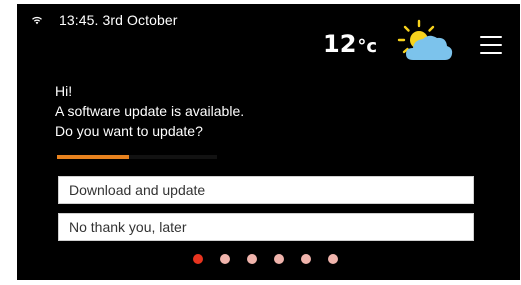  What do you see at coordinates (93, 157) in the screenshot?
I see `progress-fill` at bounding box center [93, 157].